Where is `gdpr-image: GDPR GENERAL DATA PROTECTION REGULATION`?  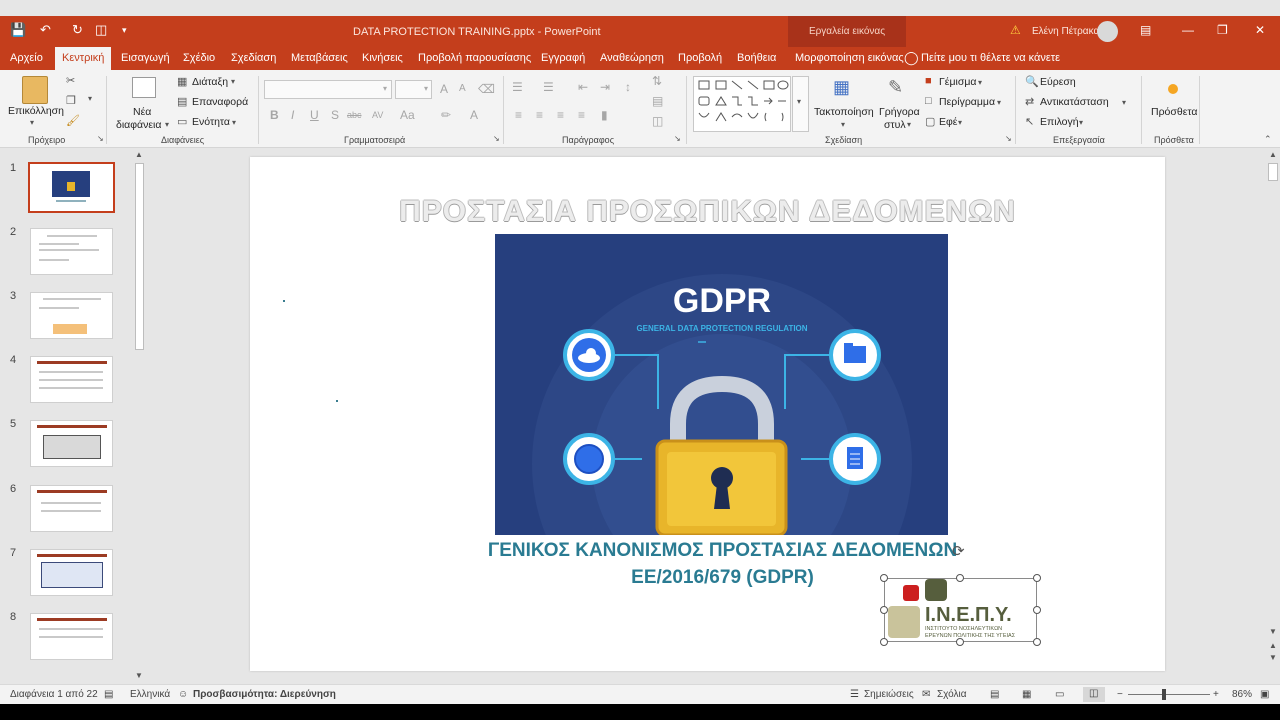 gdpr-image: GDPR GENERAL DATA PROTECTION REGULATION is located at coordinates (721, 384).